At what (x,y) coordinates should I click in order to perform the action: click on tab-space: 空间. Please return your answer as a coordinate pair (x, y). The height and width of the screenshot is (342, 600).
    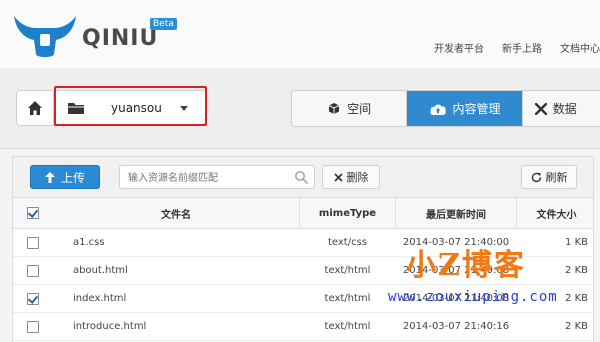
    Looking at the image, I should click on (350, 108).